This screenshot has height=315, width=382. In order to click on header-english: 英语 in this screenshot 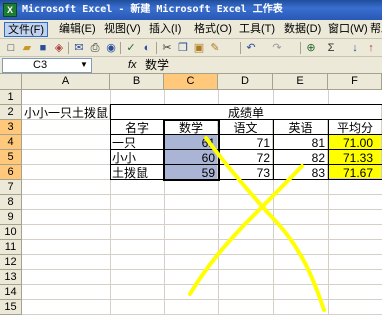, I will do `click(301, 127)`.